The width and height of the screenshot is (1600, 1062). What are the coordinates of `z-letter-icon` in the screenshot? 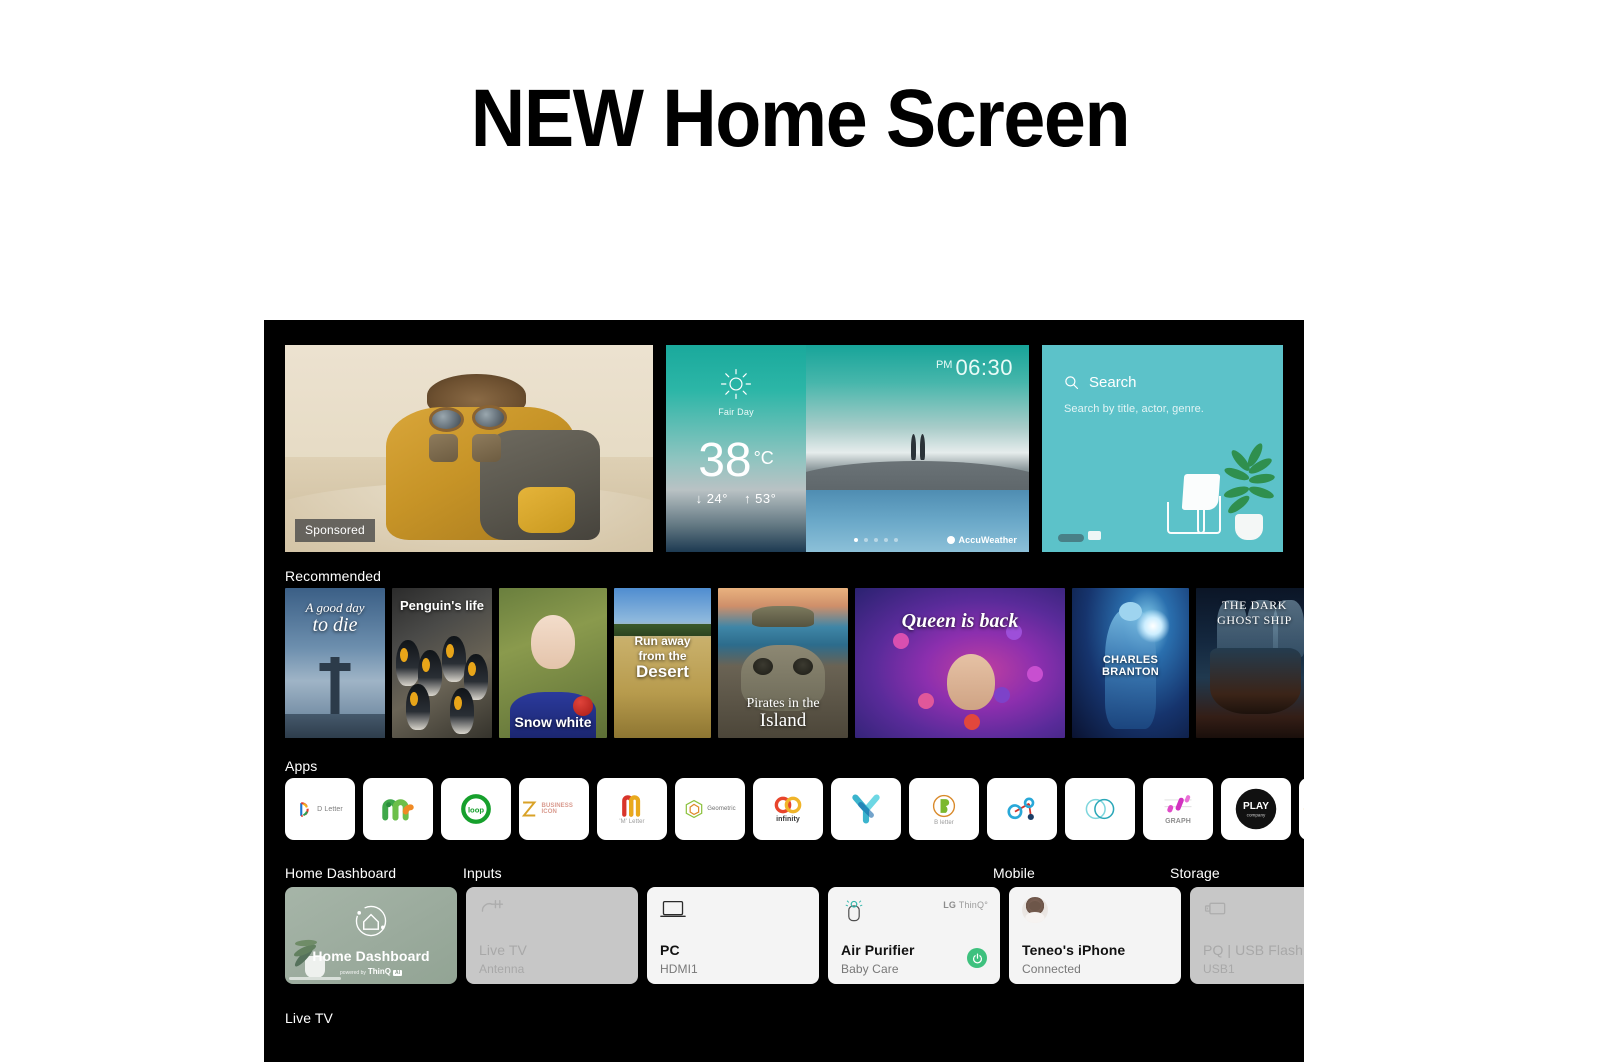 It's located at (529, 809).